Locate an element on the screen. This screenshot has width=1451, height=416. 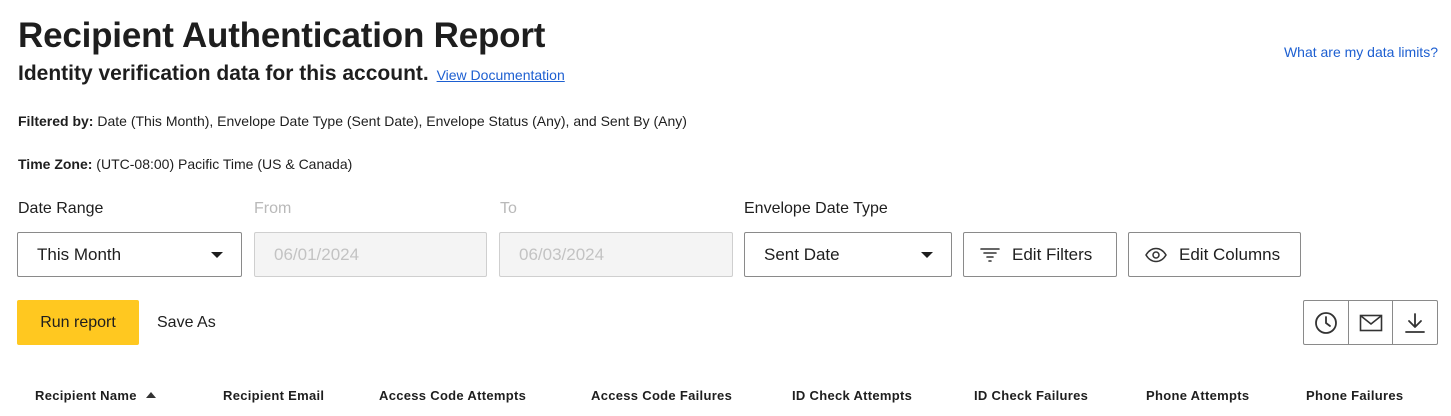
download-button is located at coordinates (1414, 322).